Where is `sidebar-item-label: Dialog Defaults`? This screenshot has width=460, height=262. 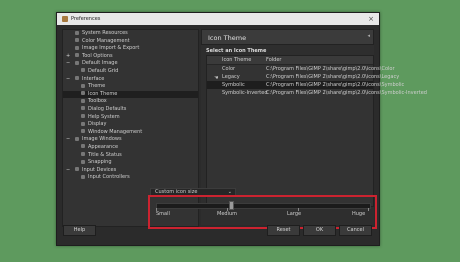
sidebar-item-label: Dialog Defaults is located at coordinates (107, 108).